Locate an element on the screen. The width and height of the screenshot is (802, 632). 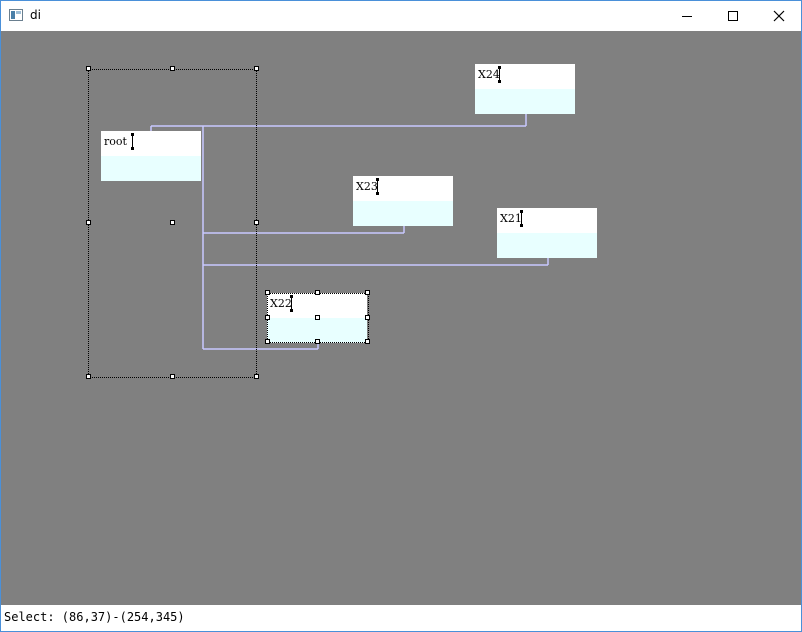
close-button is located at coordinates (779, 16).